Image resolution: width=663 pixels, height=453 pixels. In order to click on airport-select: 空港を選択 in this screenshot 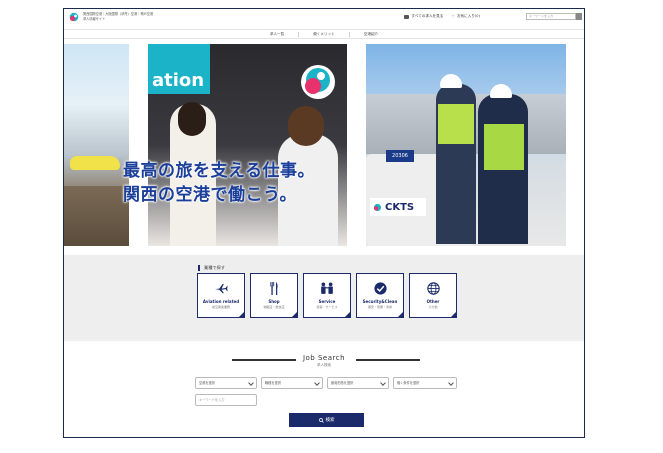, I will do `click(226, 383)`.